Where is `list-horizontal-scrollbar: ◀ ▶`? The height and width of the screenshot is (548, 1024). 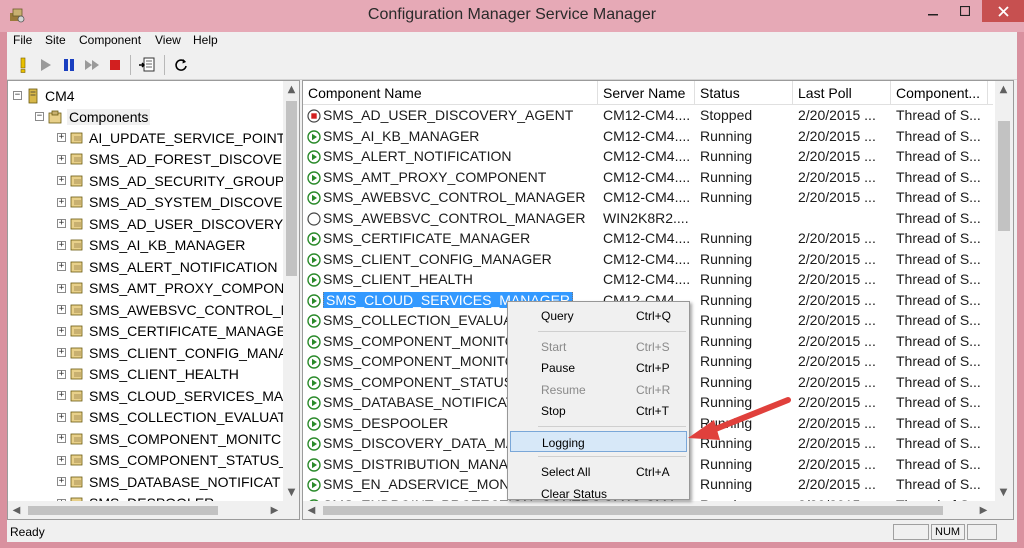 list-horizontal-scrollbar: ◀ ▶ is located at coordinates (658, 510).